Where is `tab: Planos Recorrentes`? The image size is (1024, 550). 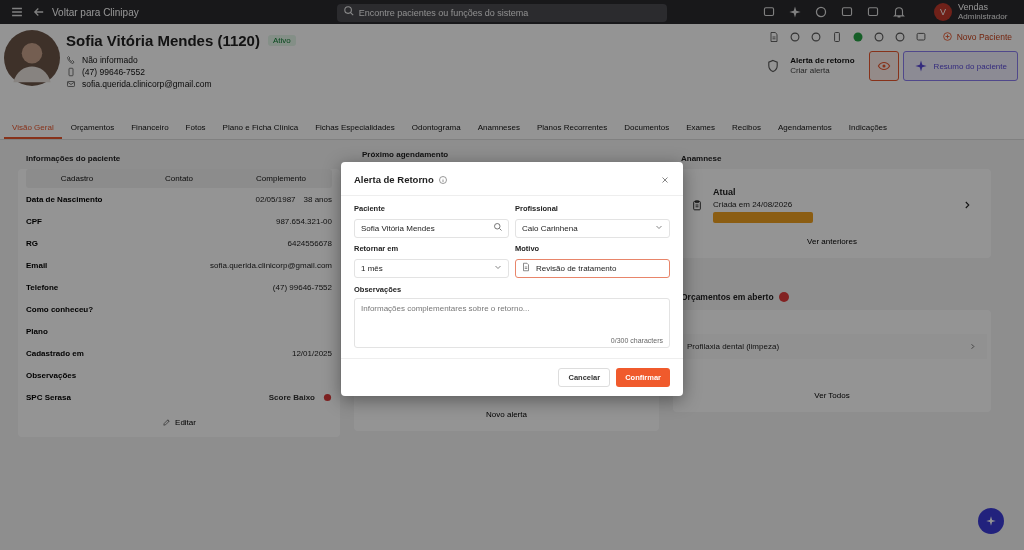
tab: Planos Recorrentes is located at coordinates (572, 129).